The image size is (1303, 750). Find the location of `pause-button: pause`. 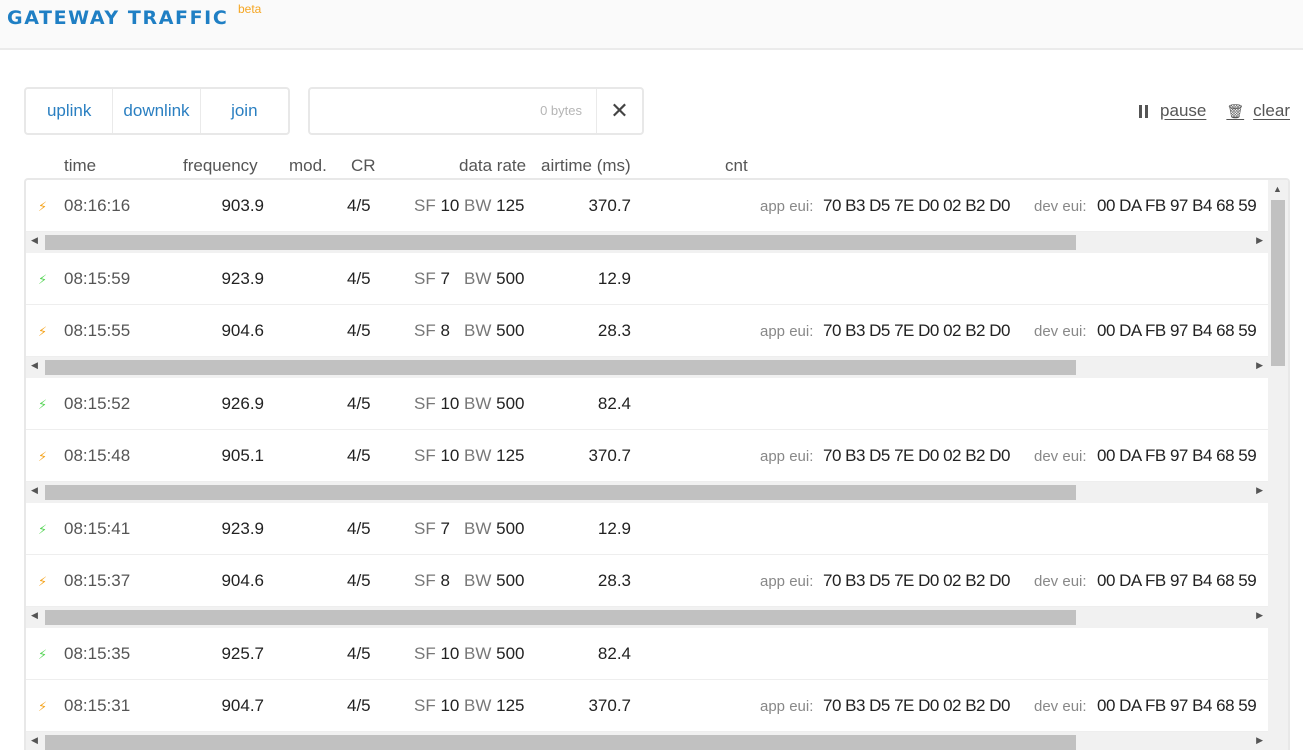

pause-button: pause is located at coordinates (1172, 111).